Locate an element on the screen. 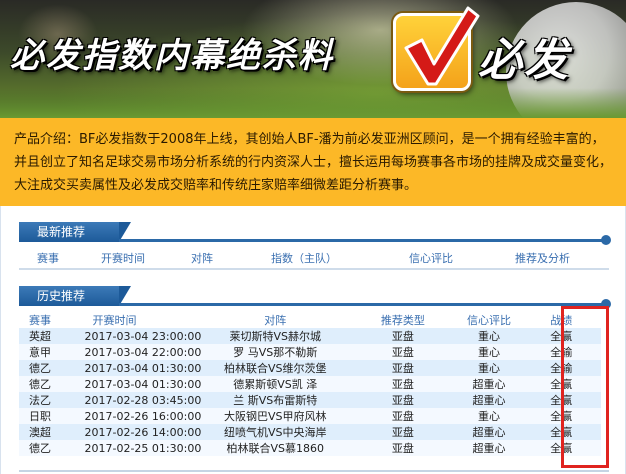 The width and height of the screenshot is (626, 474). latest-column-headers: 赛事 开赛时间 对阵 指数（主队） 信心评比 推荐及分析 is located at coordinates (314, 257).